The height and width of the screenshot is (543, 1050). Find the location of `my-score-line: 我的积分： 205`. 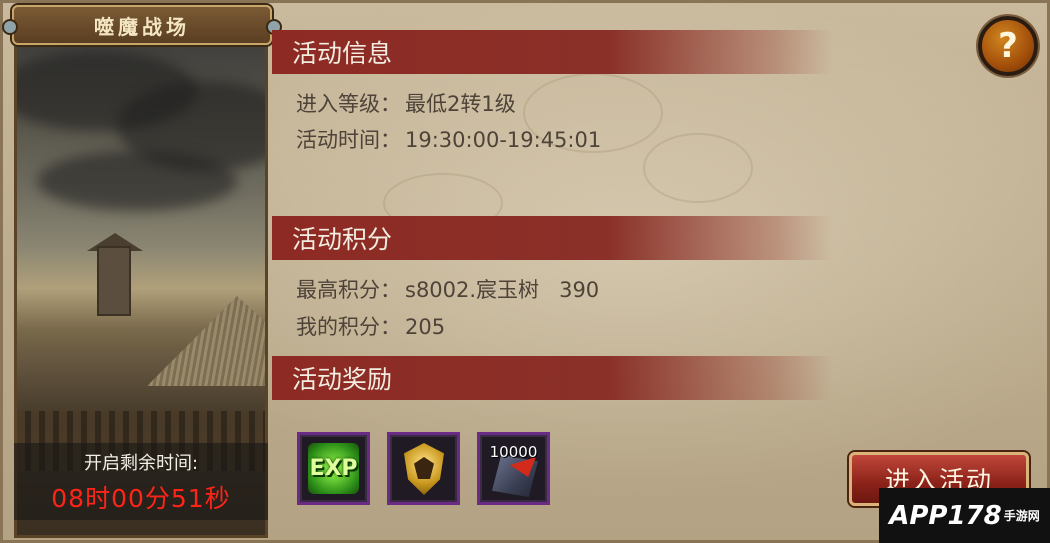

my-score-line: 我的积分： 205 is located at coordinates (370, 326).